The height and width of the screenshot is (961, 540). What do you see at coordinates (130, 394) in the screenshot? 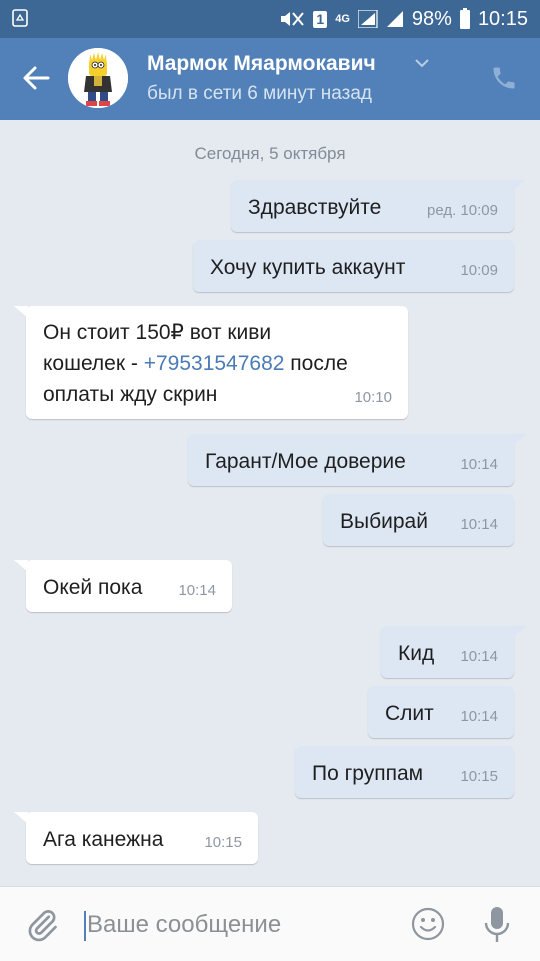
I see `message-text-line: оплаты жду скрин` at bounding box center [130, 394].